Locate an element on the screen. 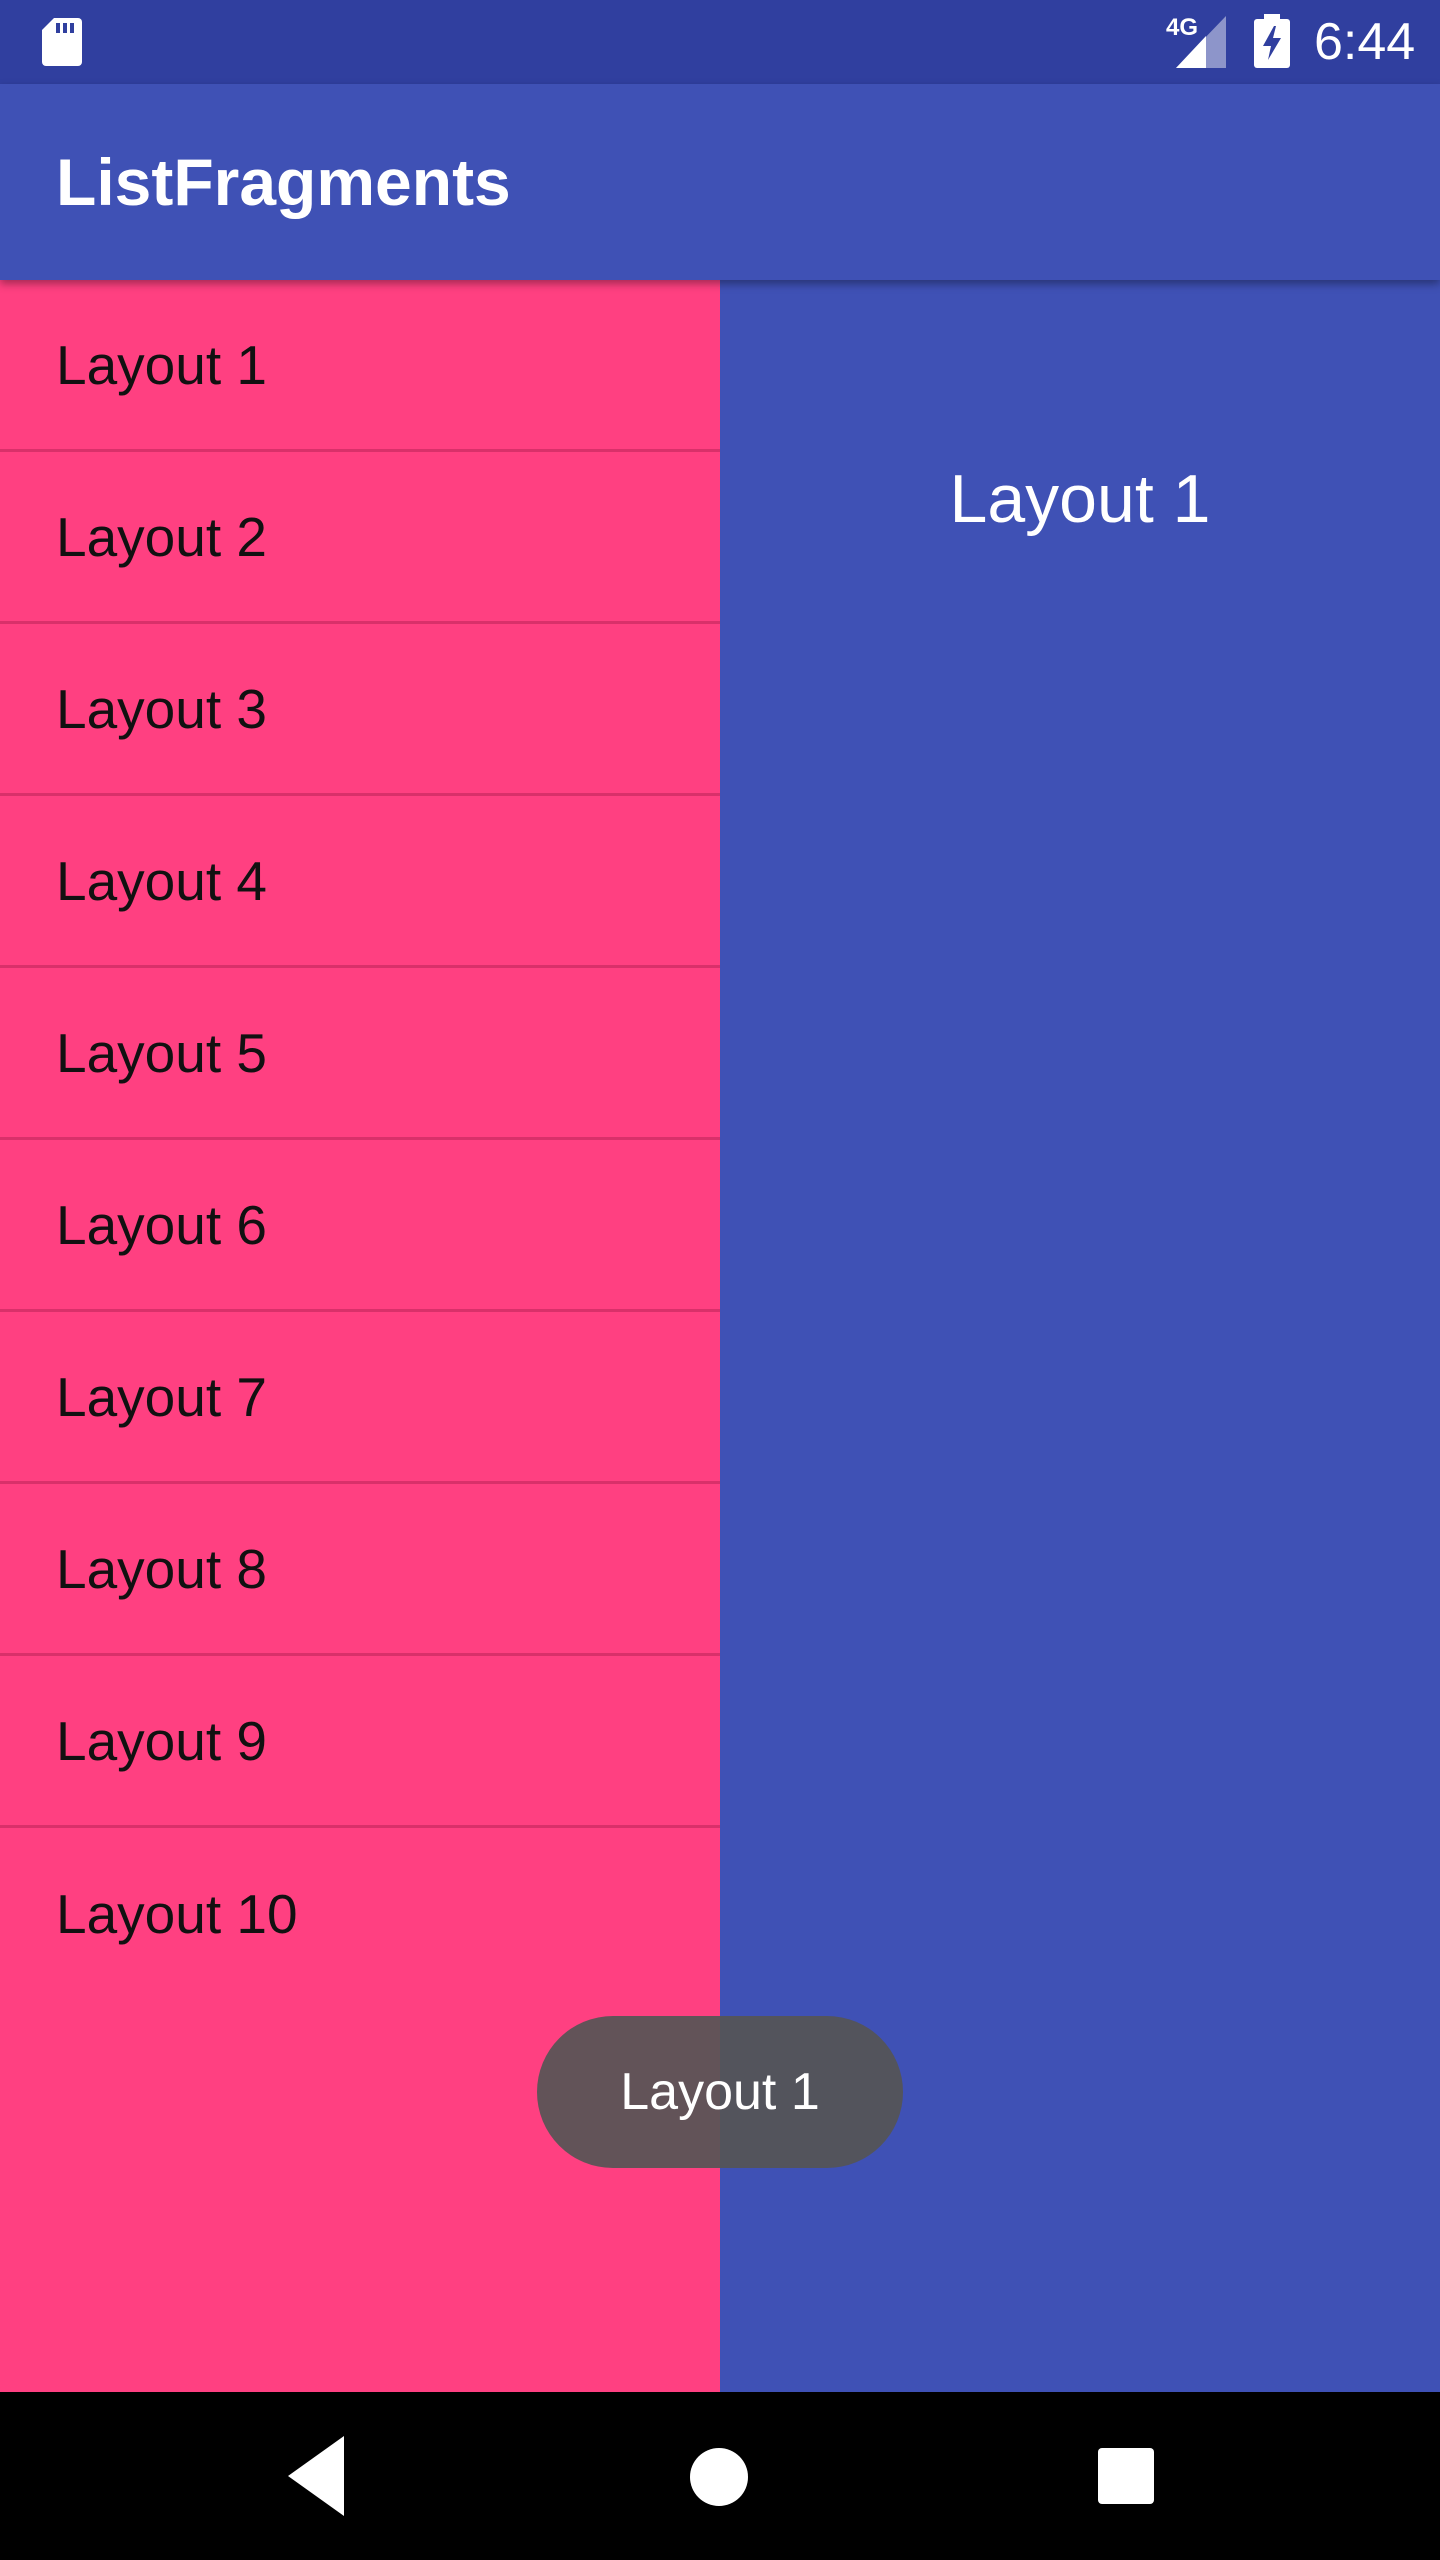  sd-card-icon is located at coordinates (62, 42).